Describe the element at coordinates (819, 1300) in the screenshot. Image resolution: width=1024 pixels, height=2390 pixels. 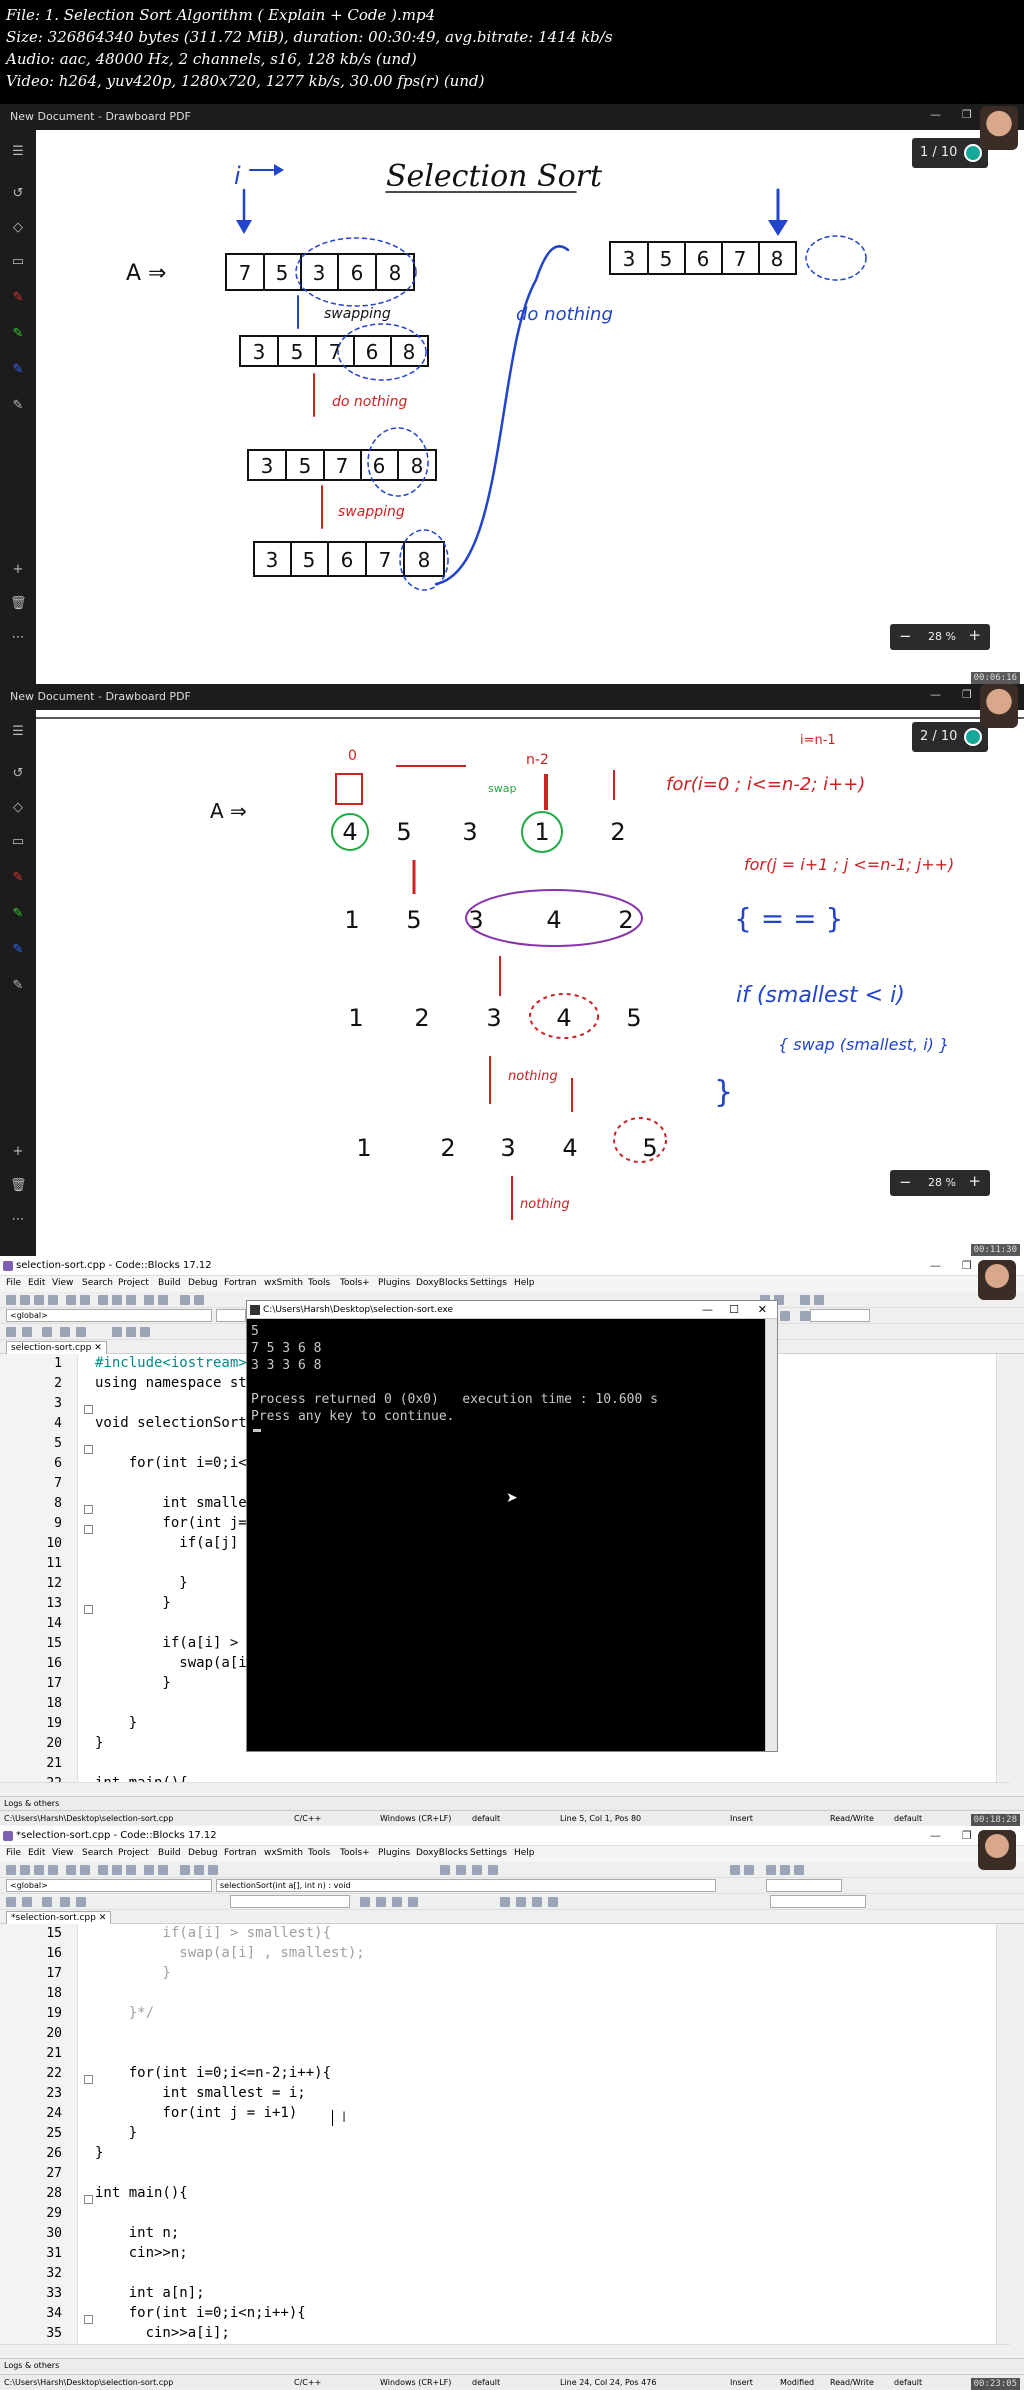
I see `bookmark-next-icon` at that location.